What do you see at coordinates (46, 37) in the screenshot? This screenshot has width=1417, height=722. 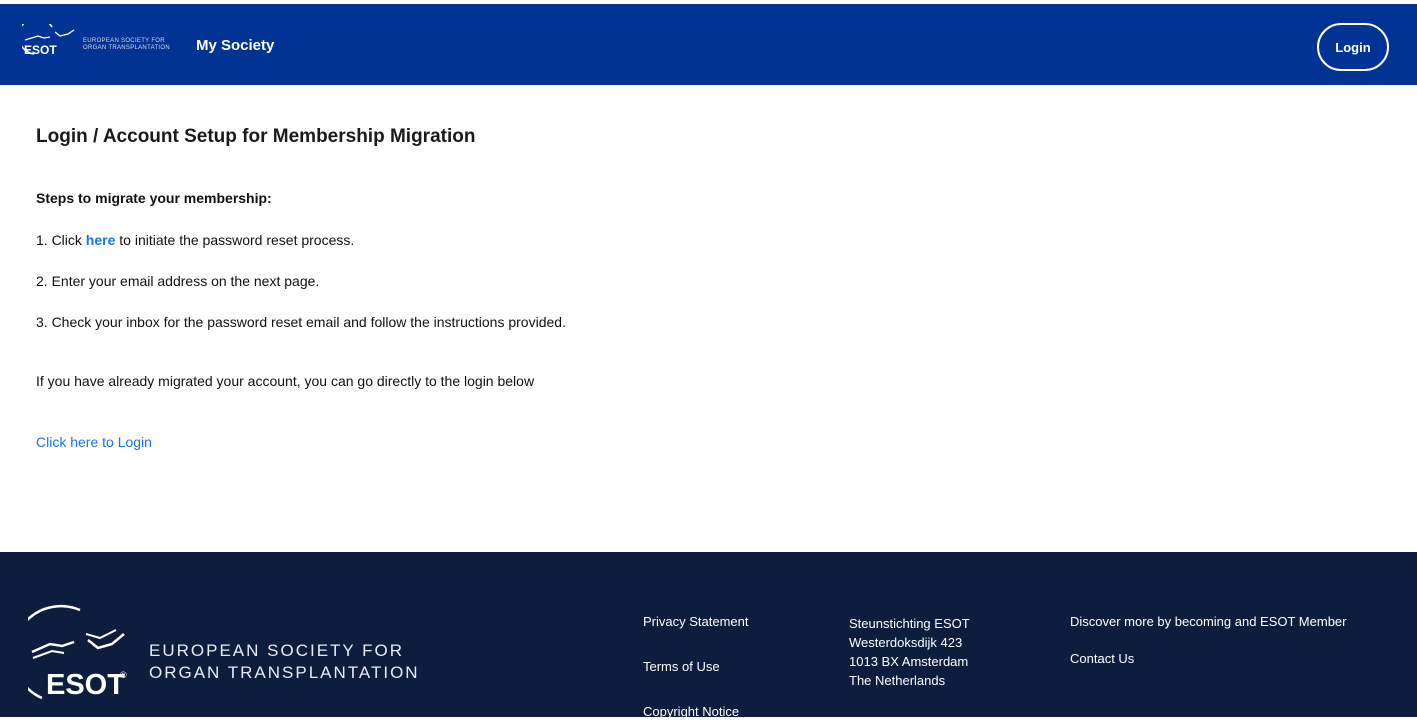 I see `esot-logo-icon: ESOT` at bounding box center [46, 37].